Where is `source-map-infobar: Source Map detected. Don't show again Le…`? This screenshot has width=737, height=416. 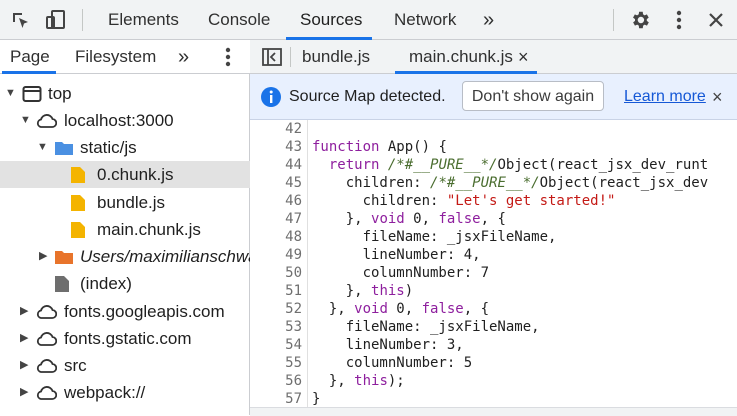 source-map-infobar: Source Map detected. Don't show again Le… is located at coordinates (493, 97).